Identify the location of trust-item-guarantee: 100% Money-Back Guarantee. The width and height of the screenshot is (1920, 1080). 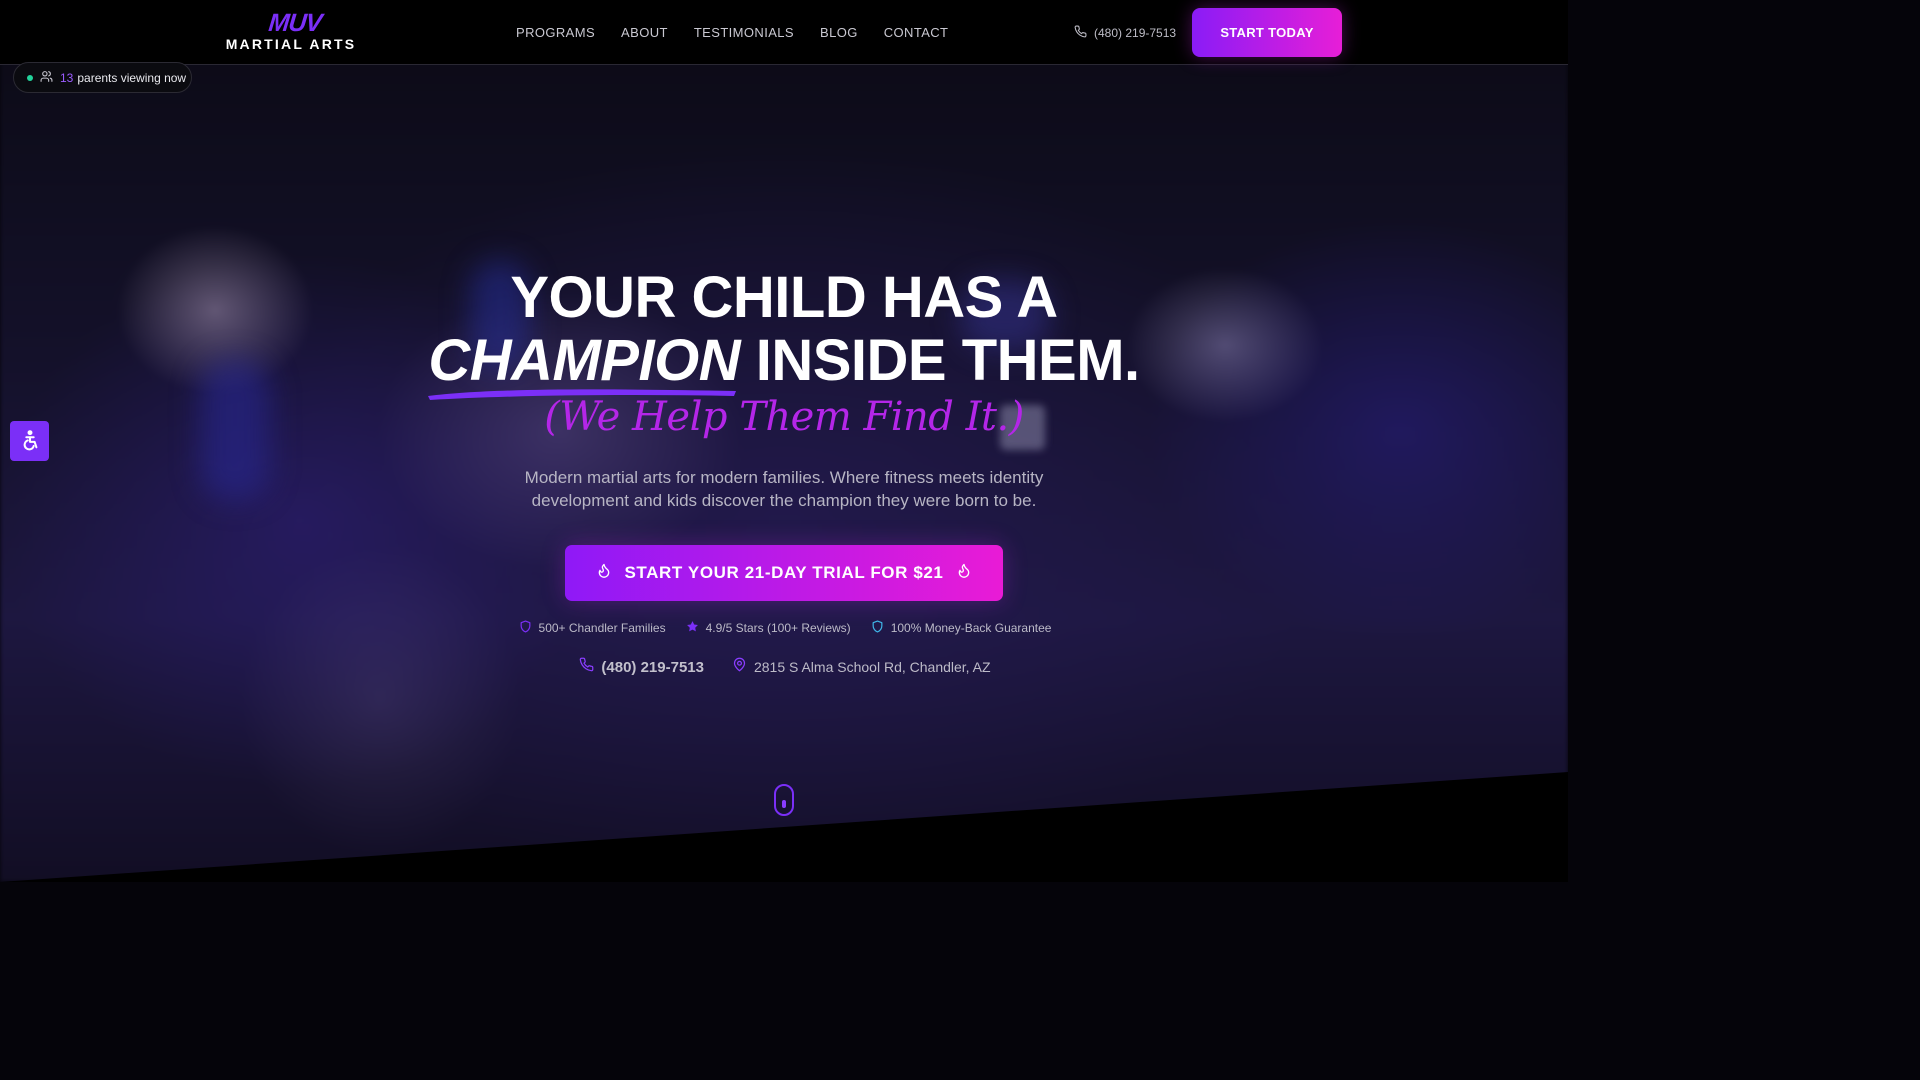
(961, 628).